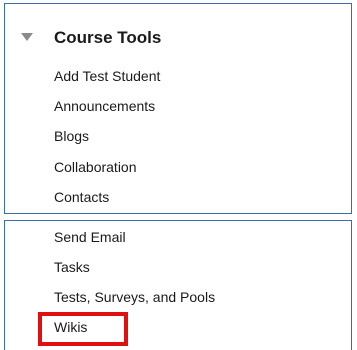 The image size is (357, 350). I want to click on menu-item-send-email: Send Email, so click(90, 237).